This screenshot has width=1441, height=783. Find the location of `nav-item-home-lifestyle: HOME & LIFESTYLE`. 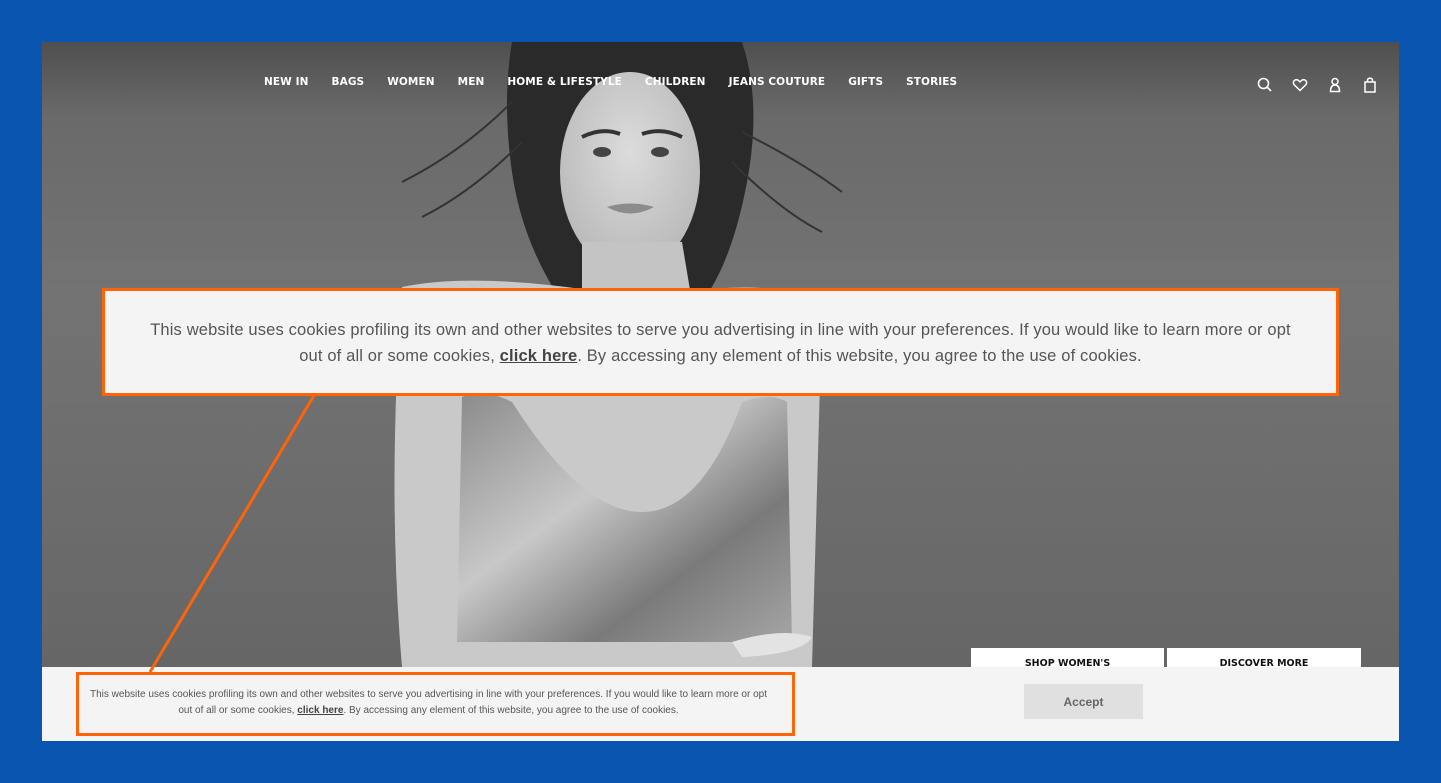

nav-item-home-lifestyle: HOME & LIFESTYLE is located at coordinates (564, 82).